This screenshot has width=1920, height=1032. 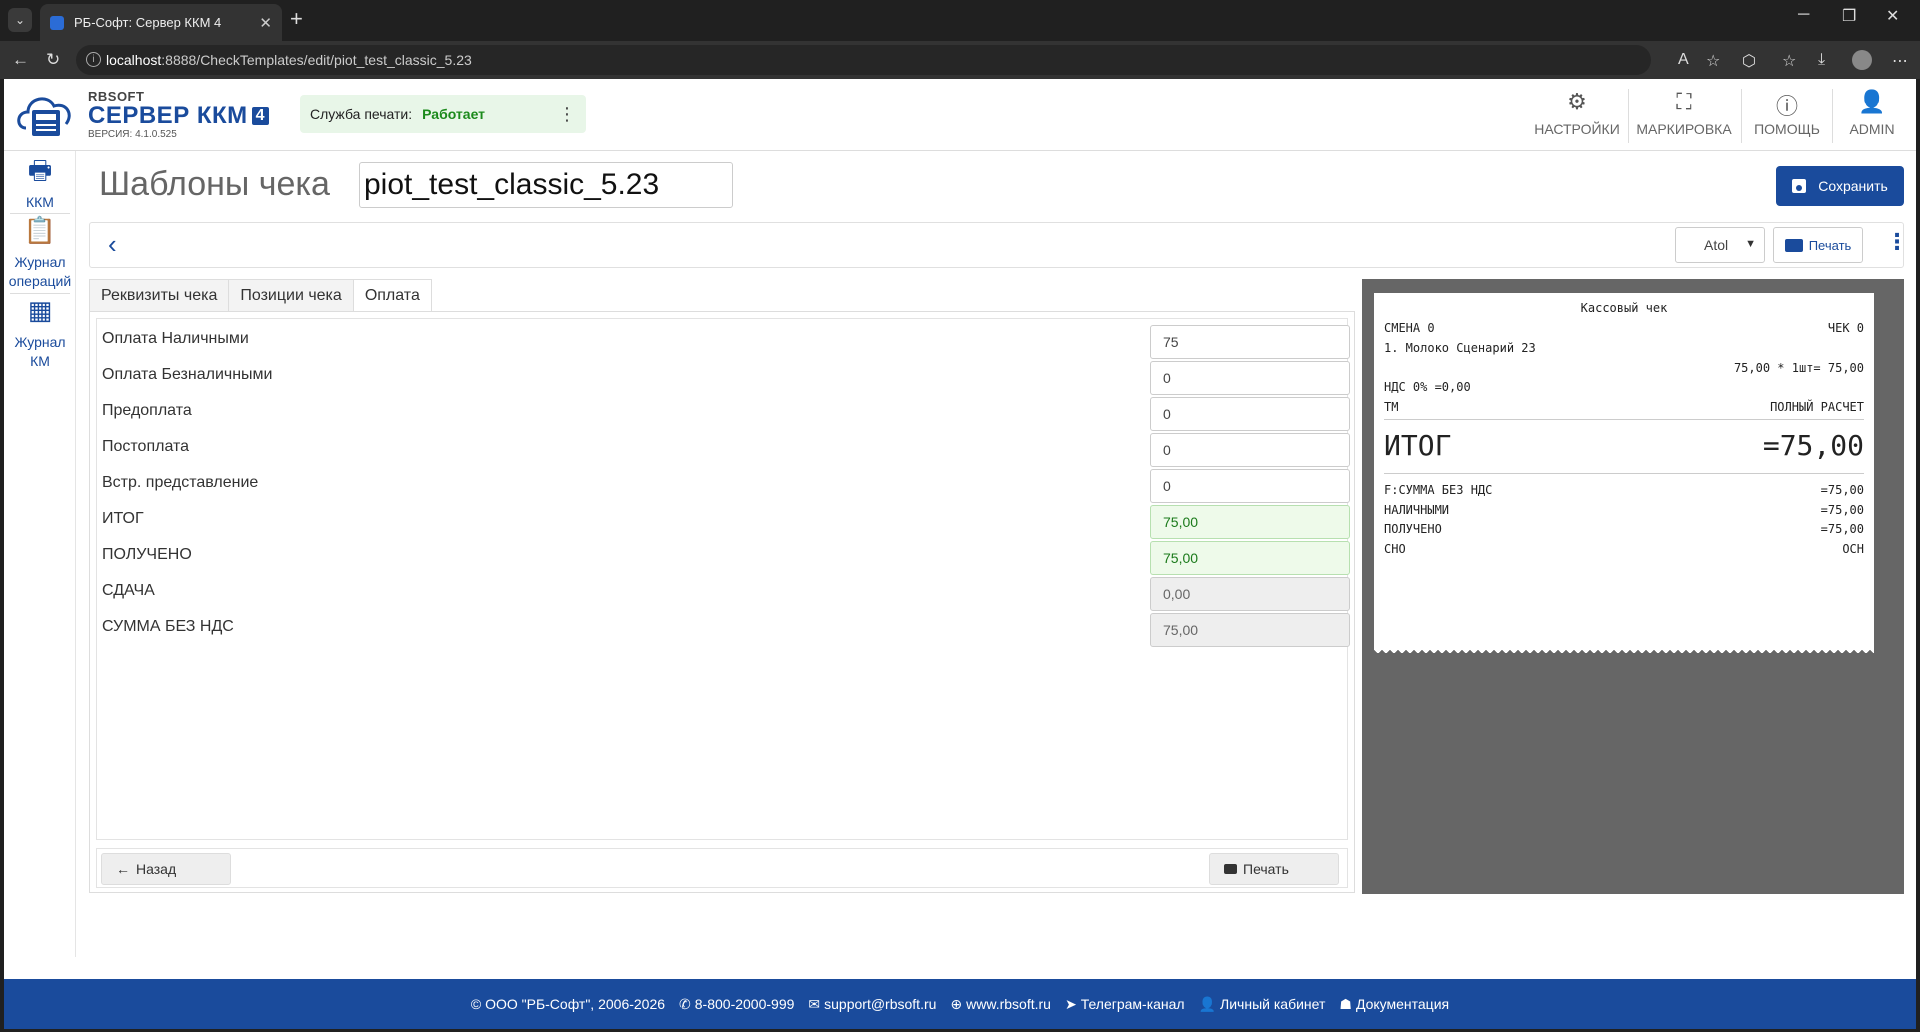 I want to click on receipt-title: Кассовый чек, so click(x=1624, y=308).